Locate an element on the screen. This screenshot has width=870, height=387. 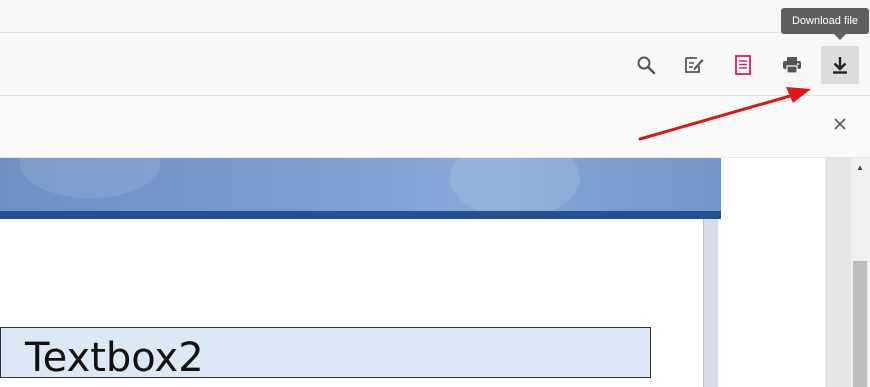
document-button is located at coordinates (743, 65).